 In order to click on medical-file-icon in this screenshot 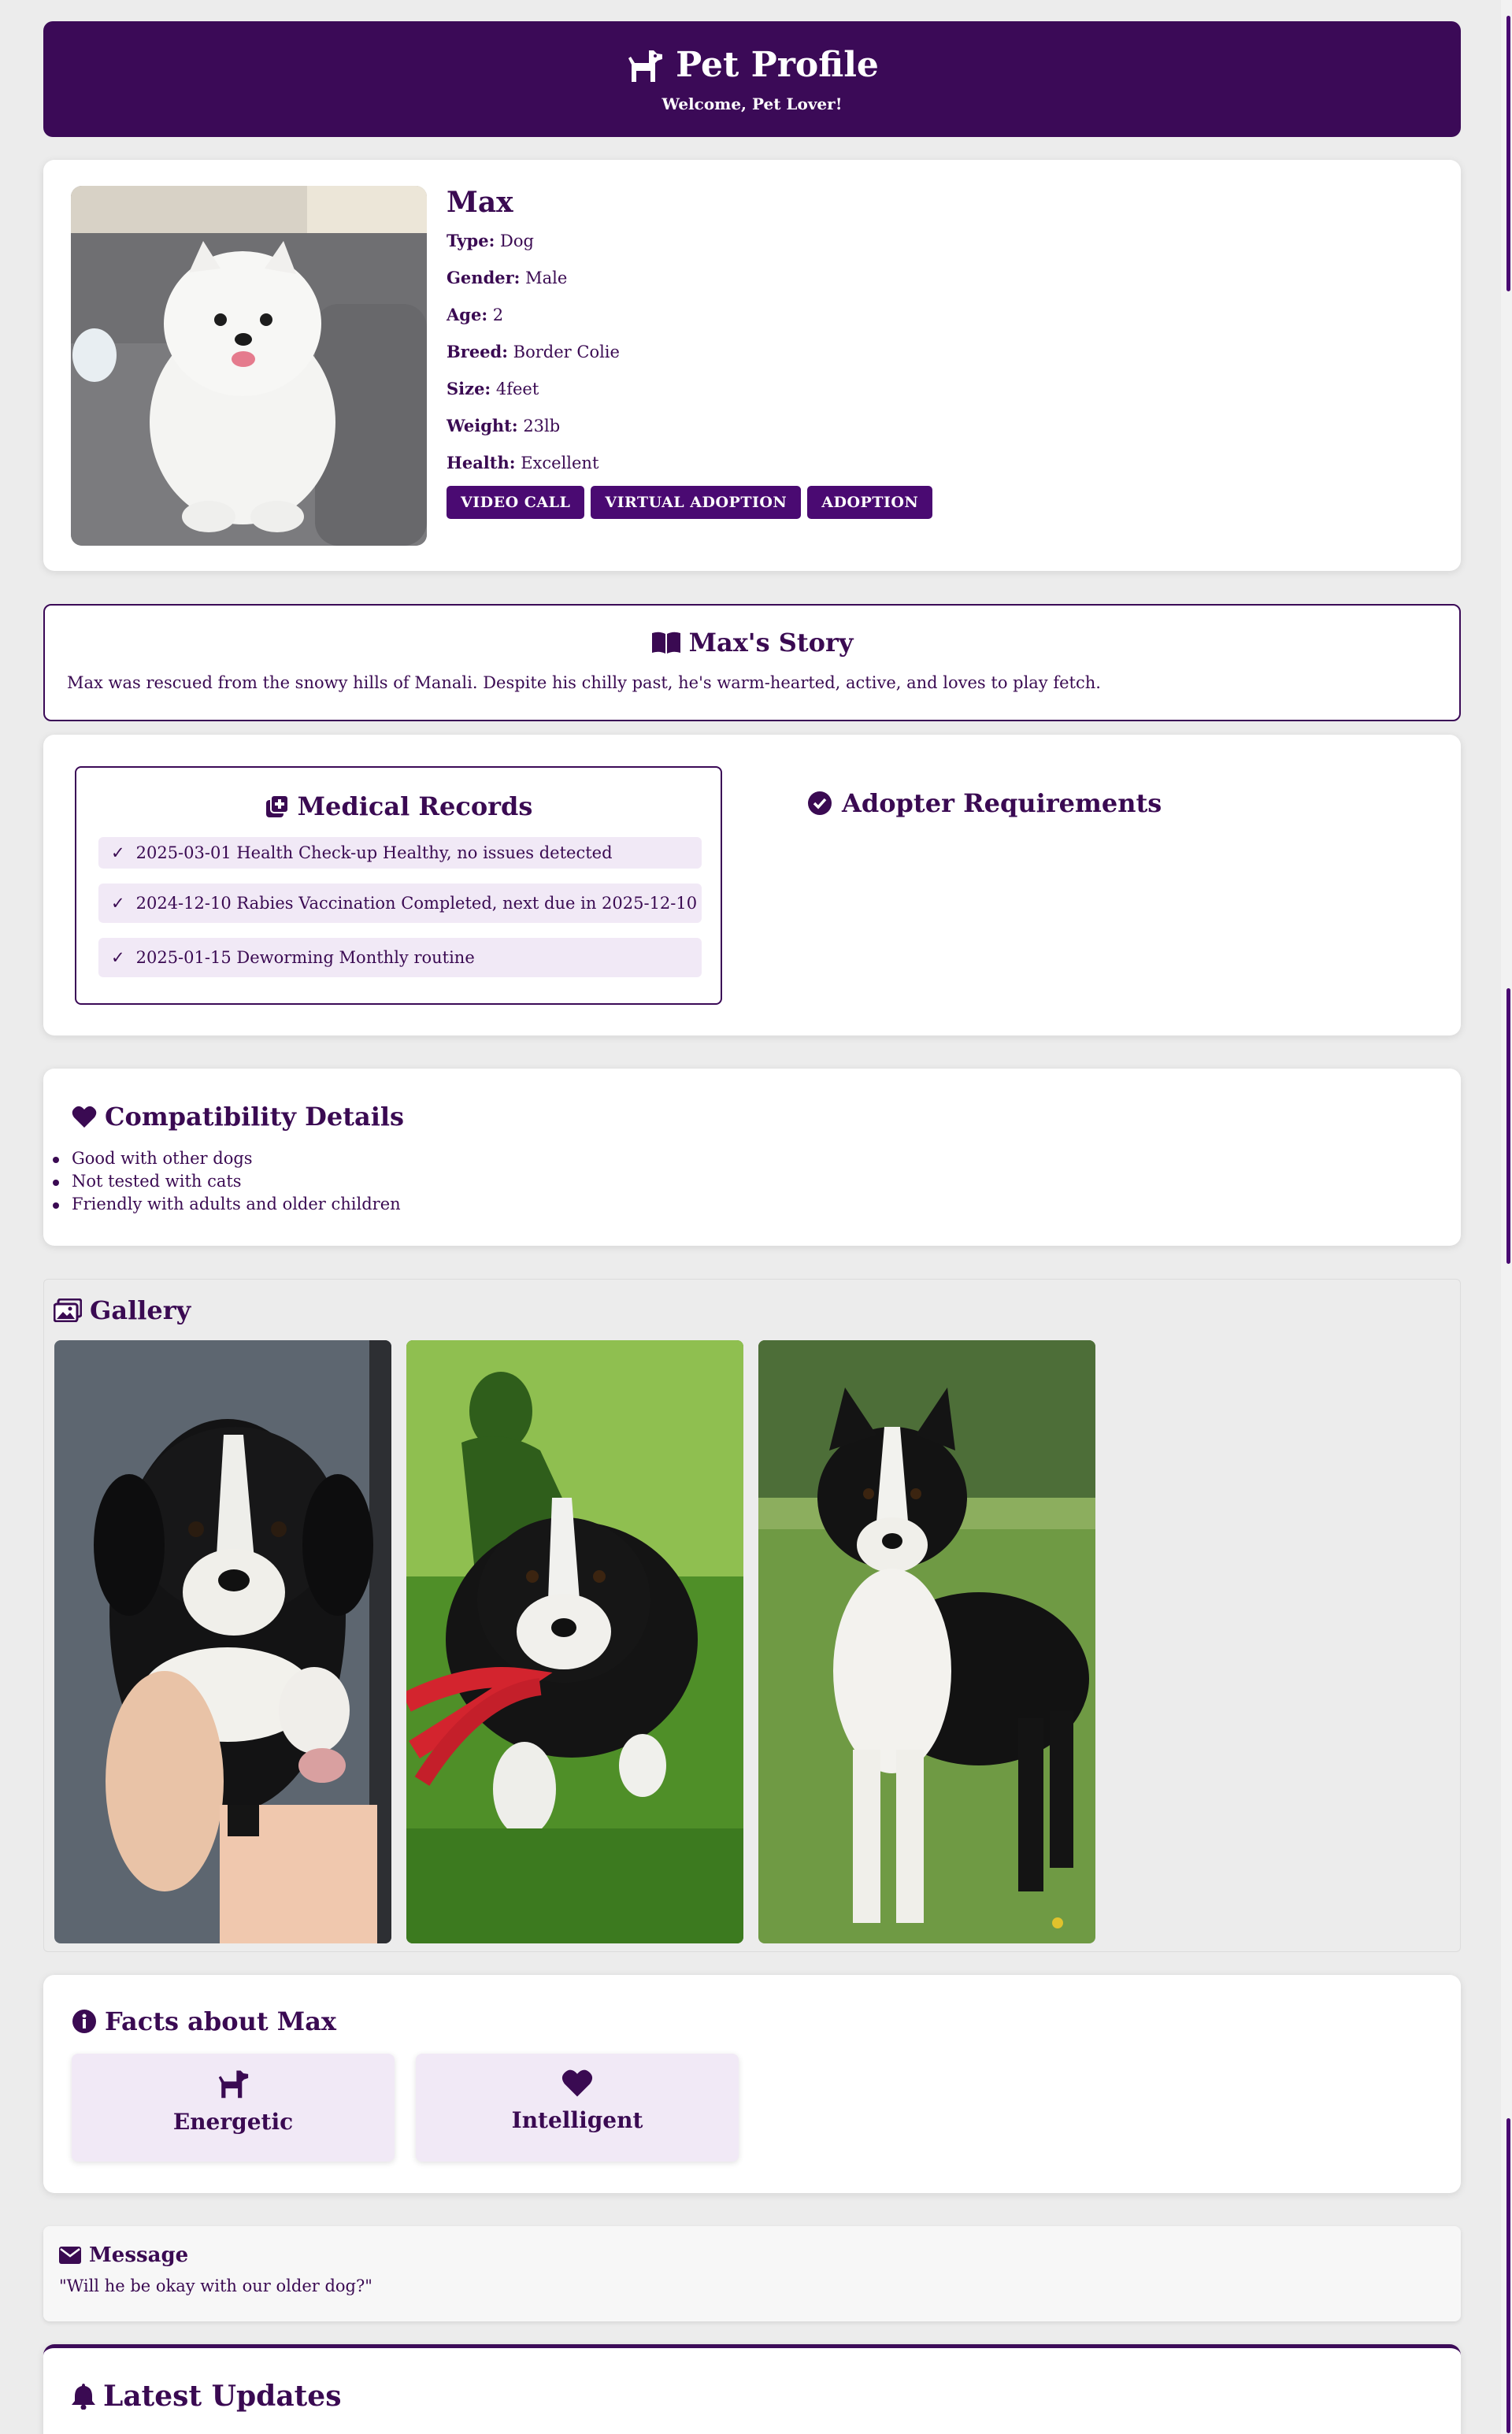, I will do `click(277, 806)`.